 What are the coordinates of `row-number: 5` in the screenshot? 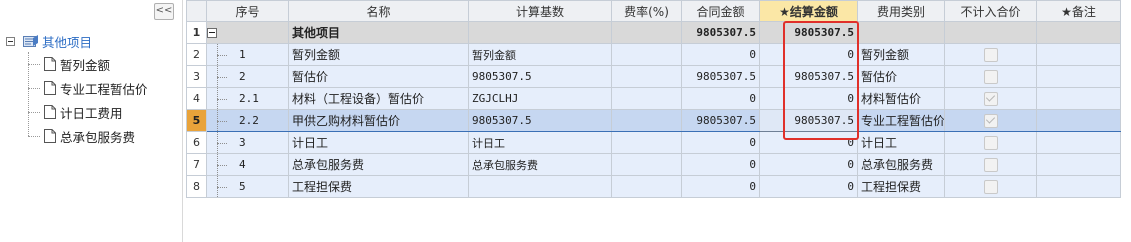 It's located at (196, 120).